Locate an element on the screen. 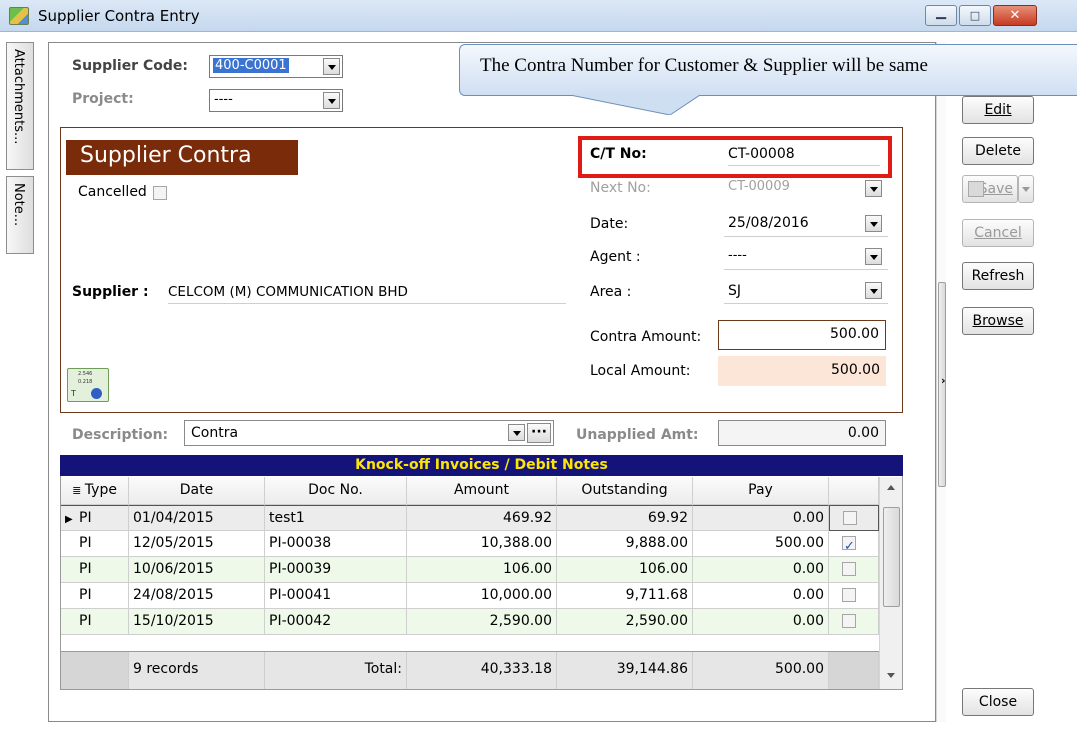 The image size is (1077, 729). next-no-select: CT-00009 is located at coordinates (806, 189).